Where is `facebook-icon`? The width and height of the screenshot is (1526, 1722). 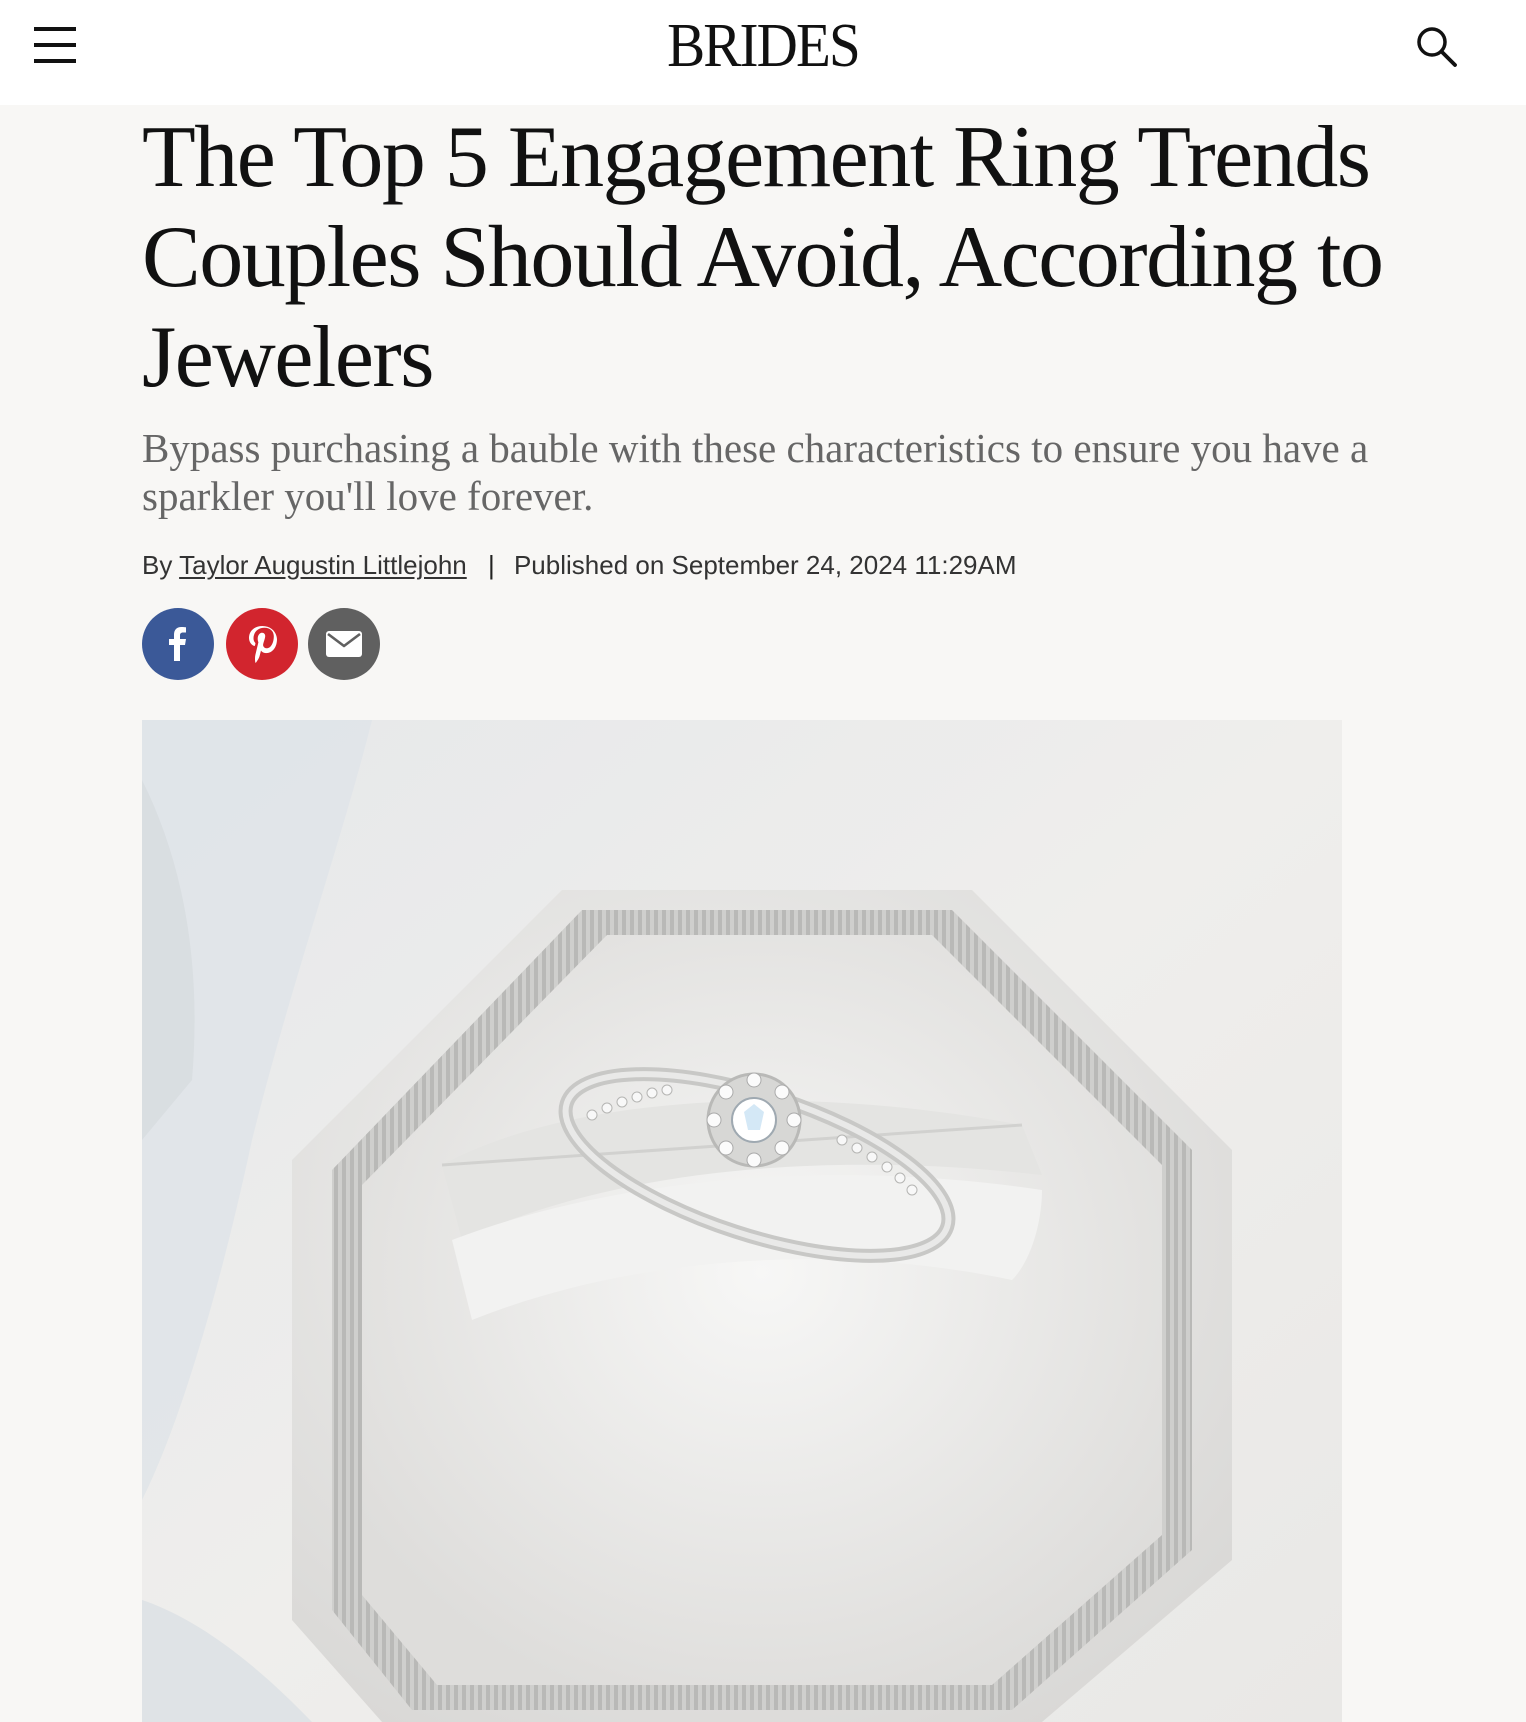
facebook-icon is located at coordinates (177, 644).